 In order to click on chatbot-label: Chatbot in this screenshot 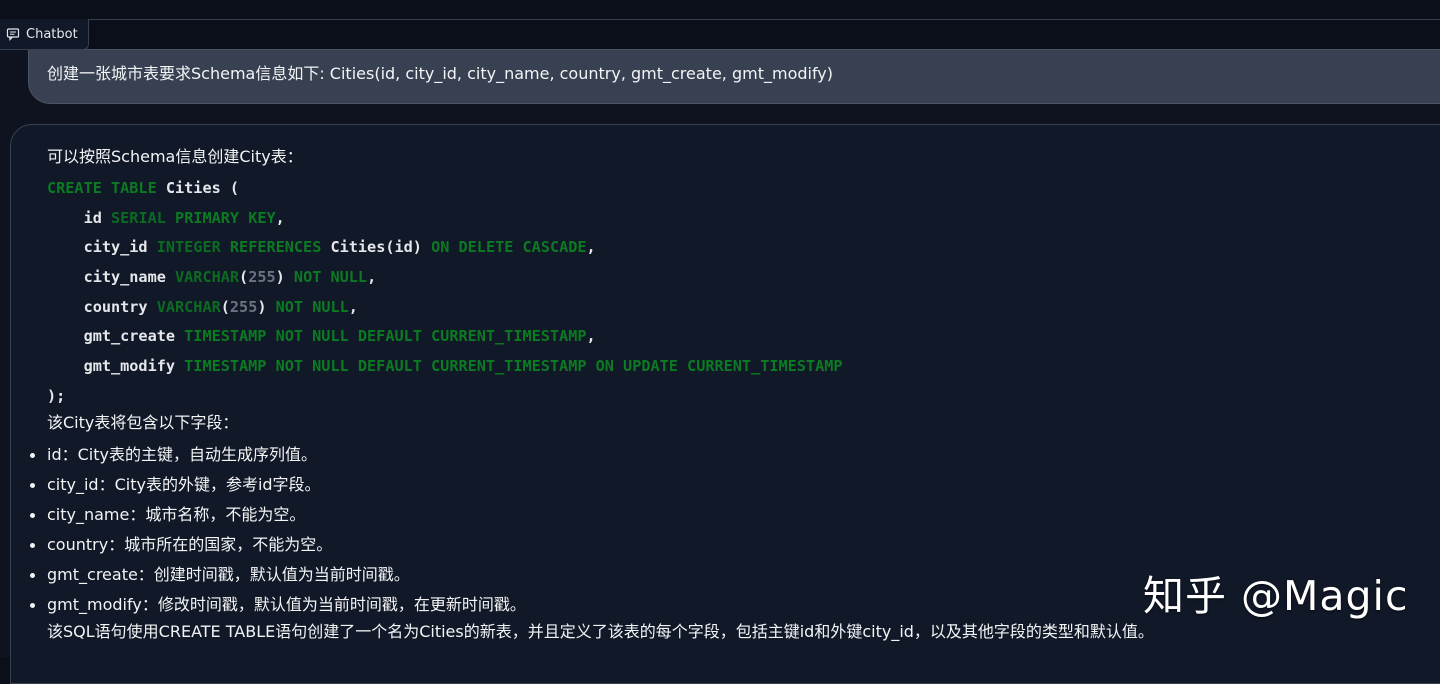, I will do `click(44, 34)`.